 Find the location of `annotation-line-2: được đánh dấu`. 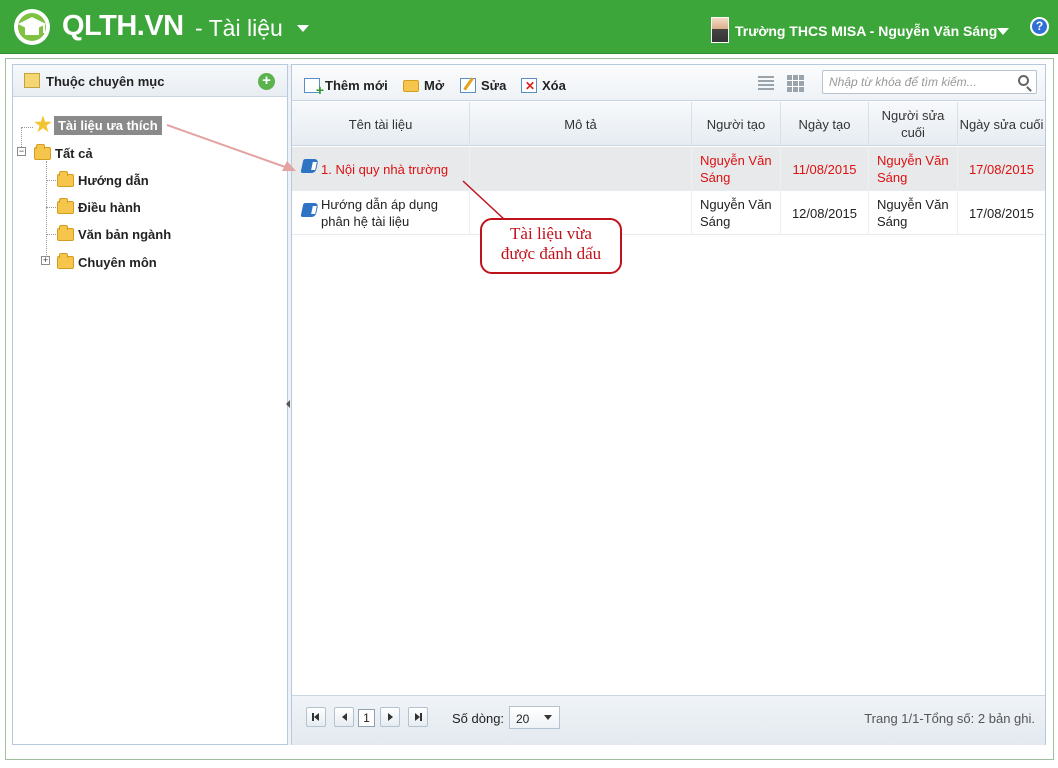

annotation-line-2: được đánh dấu is located at coordinates (551, 253).